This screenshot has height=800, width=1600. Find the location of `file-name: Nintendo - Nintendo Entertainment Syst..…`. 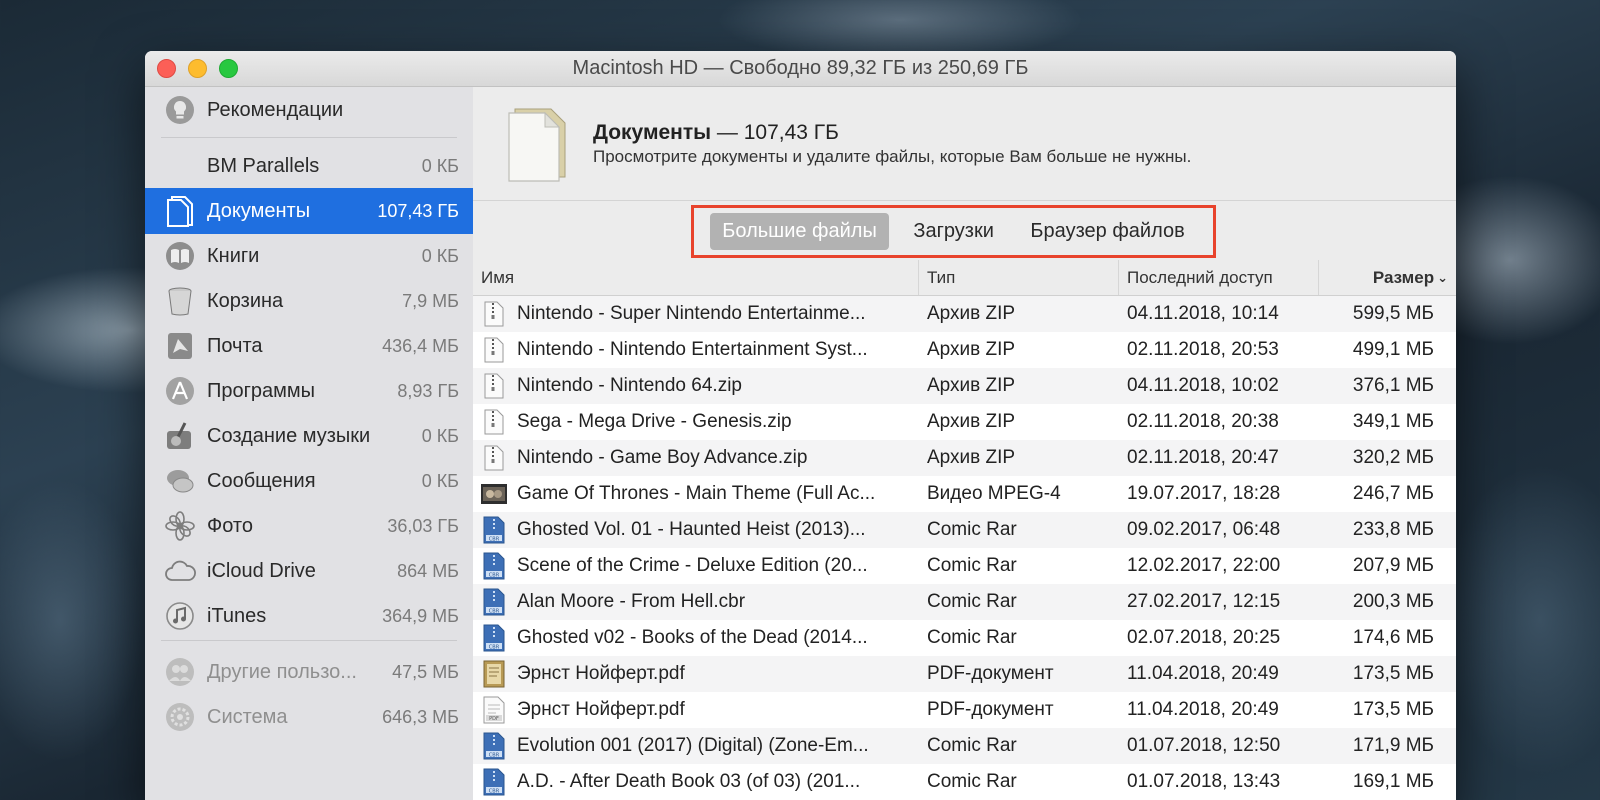

file-name: Nintendo - Nintendo Entertainment Syst..… is located at coordinates (692, 349).